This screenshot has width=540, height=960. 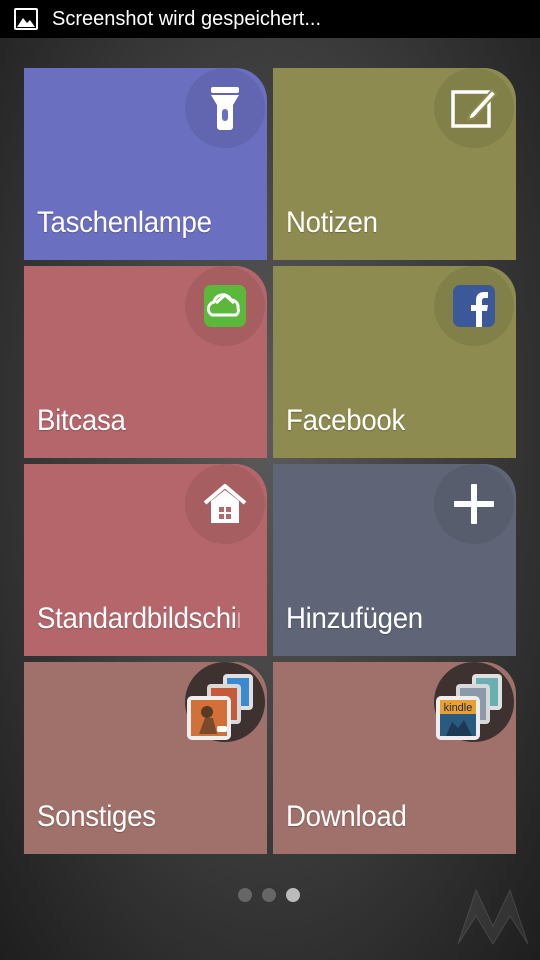 What do you see at coordinates (145, 560) in the screenshot?
I see `tile-standardbildschirm: Standardbildschirm` at bounding box center [145, 560].